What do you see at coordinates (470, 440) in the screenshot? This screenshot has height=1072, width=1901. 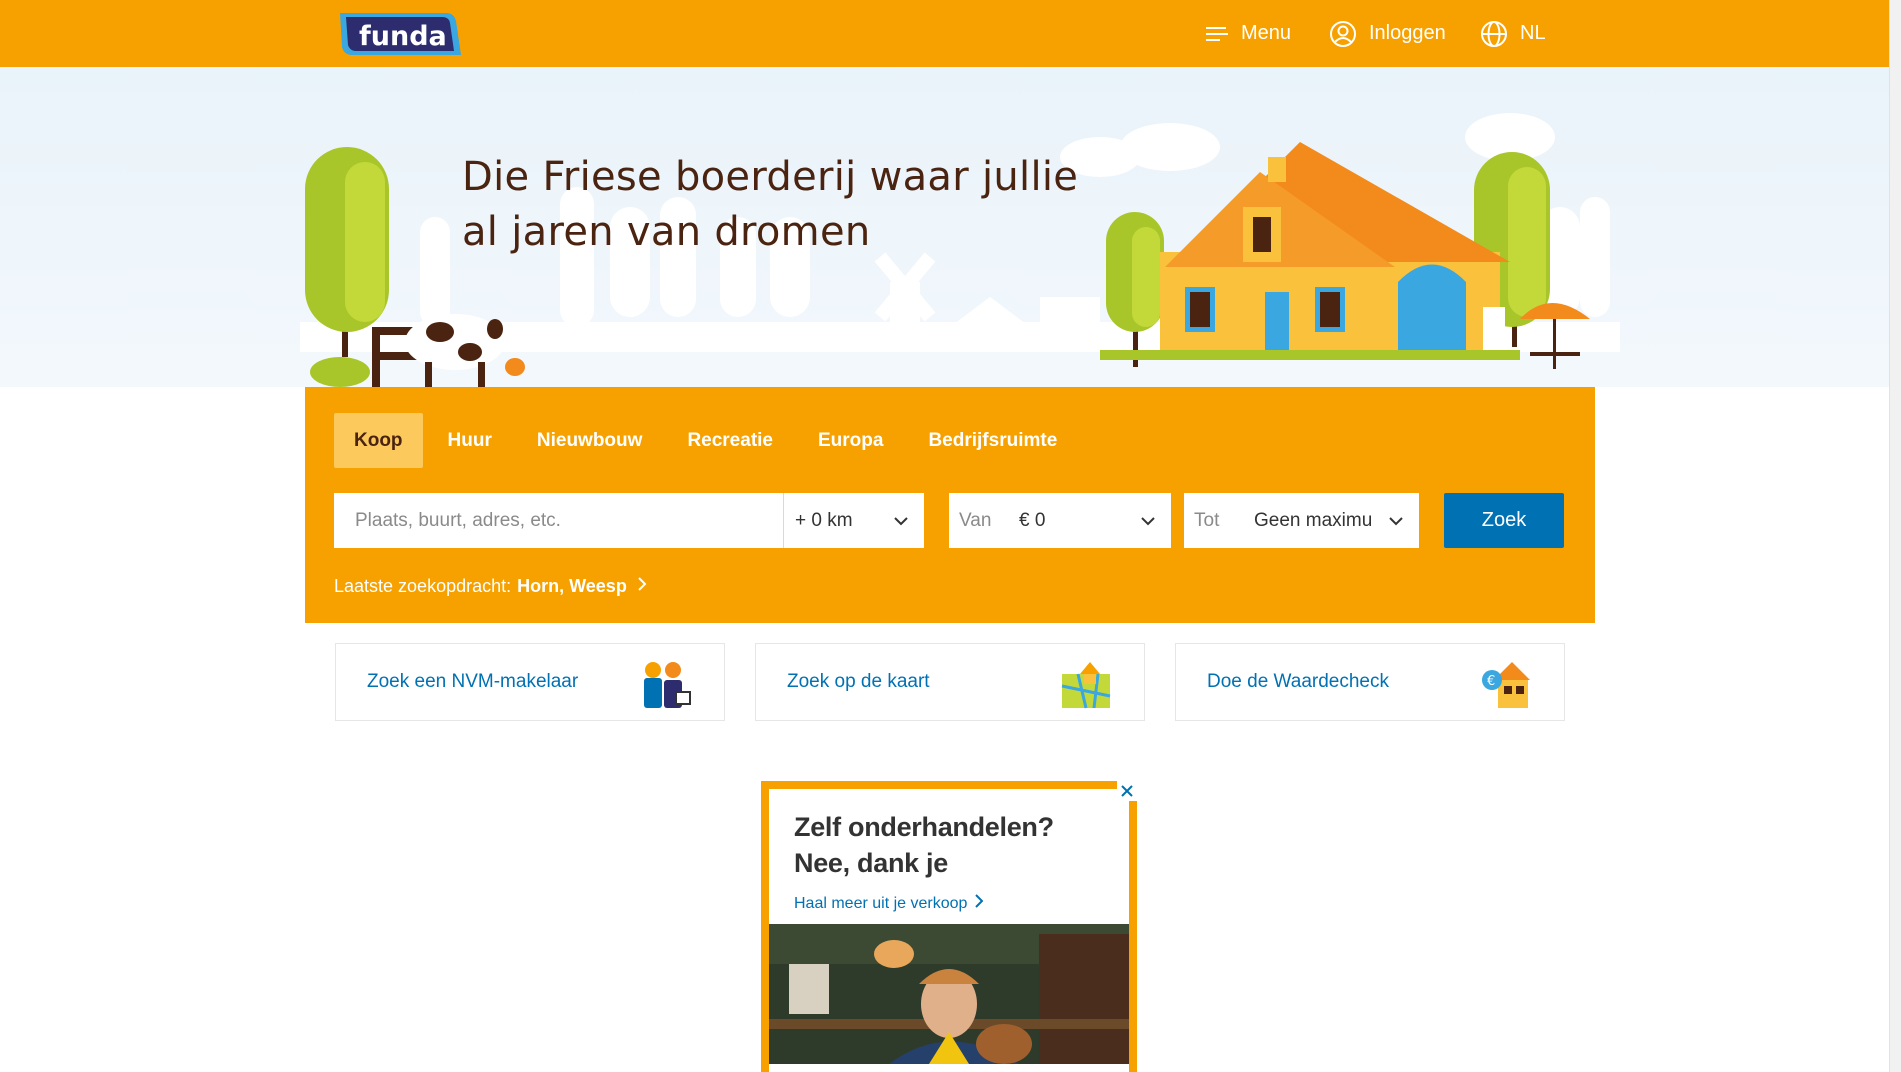 I see `tab-huur: Huur` at bounding box center [470, 440].